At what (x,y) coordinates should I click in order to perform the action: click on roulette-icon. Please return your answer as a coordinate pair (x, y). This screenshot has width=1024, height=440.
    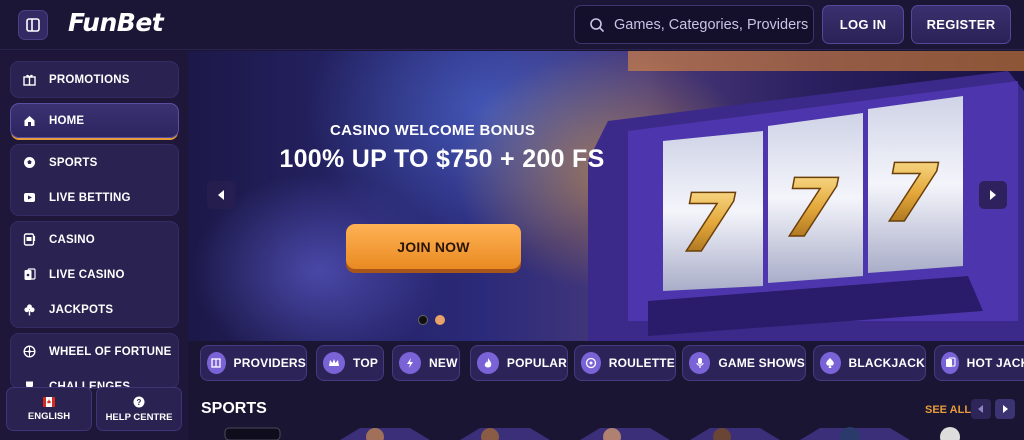
    Looking at the image, I should click on (591, 363).